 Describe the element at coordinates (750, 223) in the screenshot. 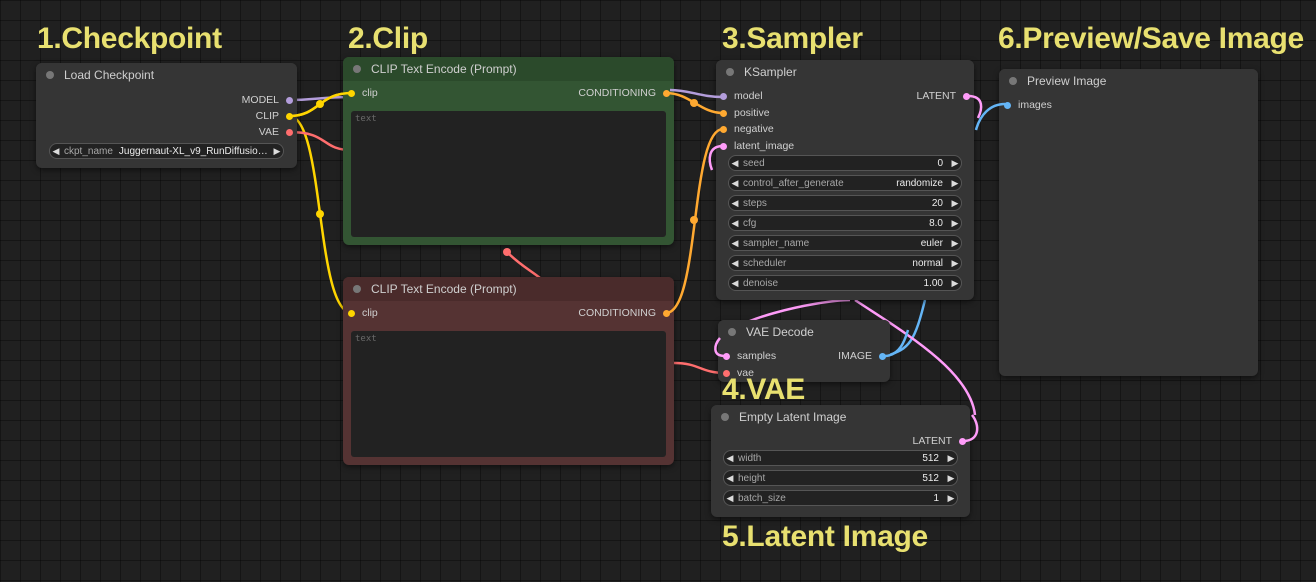

I see `widget-label: cfg` at that location.